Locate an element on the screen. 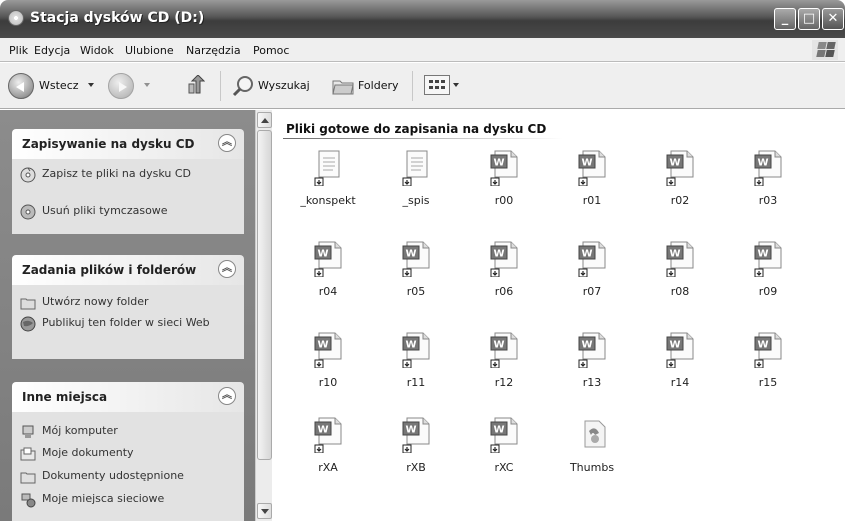  file-item: Wr10 is located at coordinates (328, 375).